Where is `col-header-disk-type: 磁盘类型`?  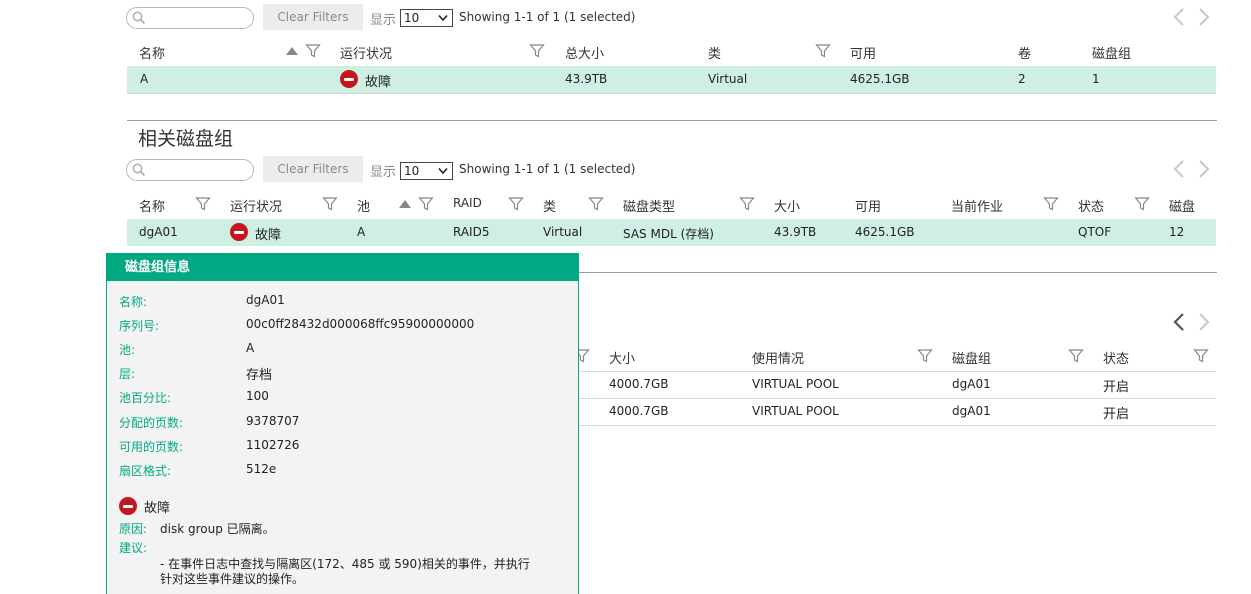
col-header-disk-type: 磁盘类型 is located at coordinates (649, 205).